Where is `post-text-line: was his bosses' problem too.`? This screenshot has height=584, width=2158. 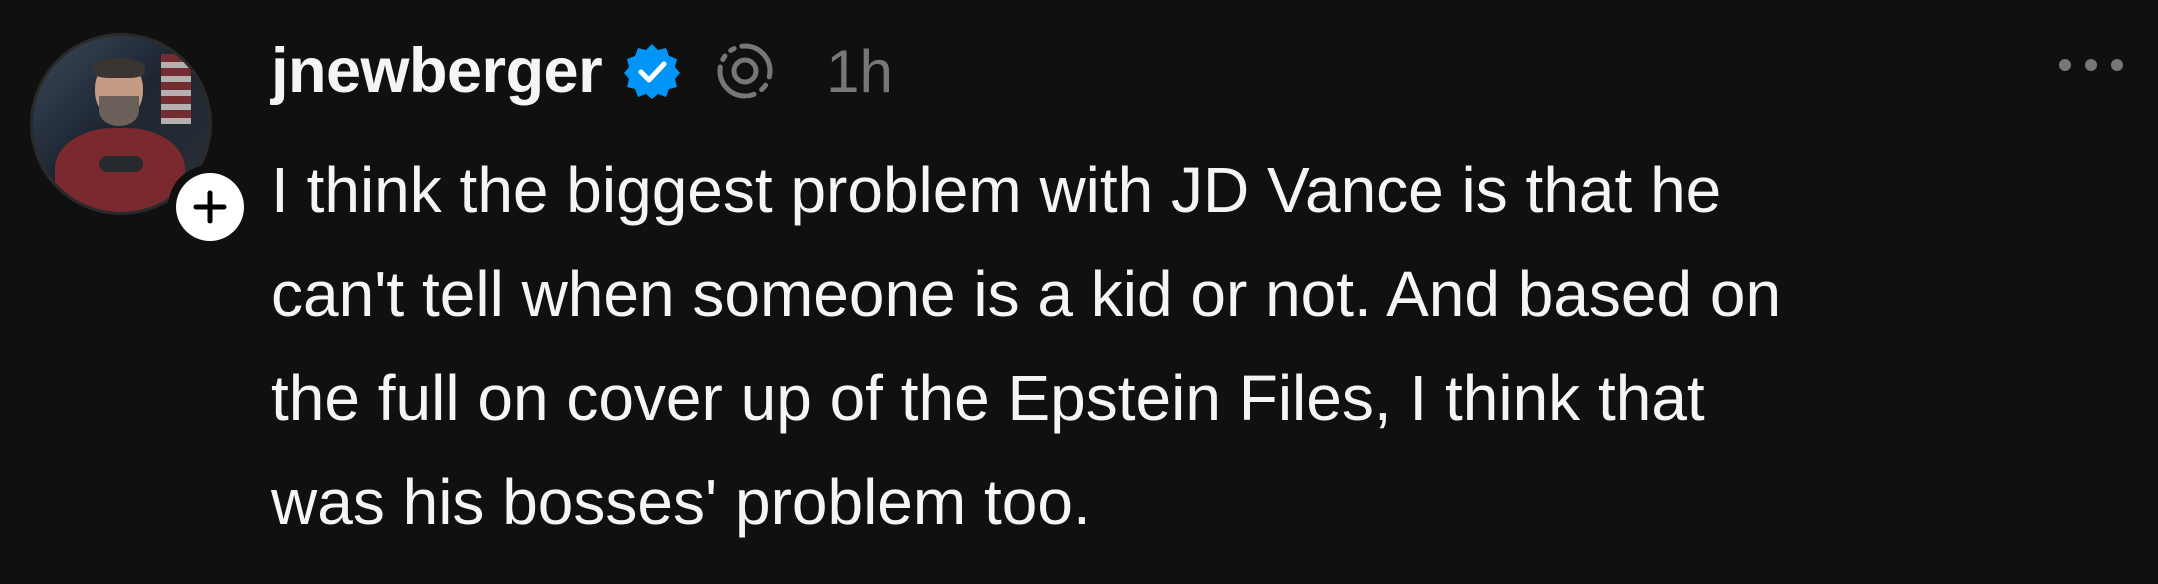
post-text-line: was his bosses' problem too. is located at coordinates (681, 502).